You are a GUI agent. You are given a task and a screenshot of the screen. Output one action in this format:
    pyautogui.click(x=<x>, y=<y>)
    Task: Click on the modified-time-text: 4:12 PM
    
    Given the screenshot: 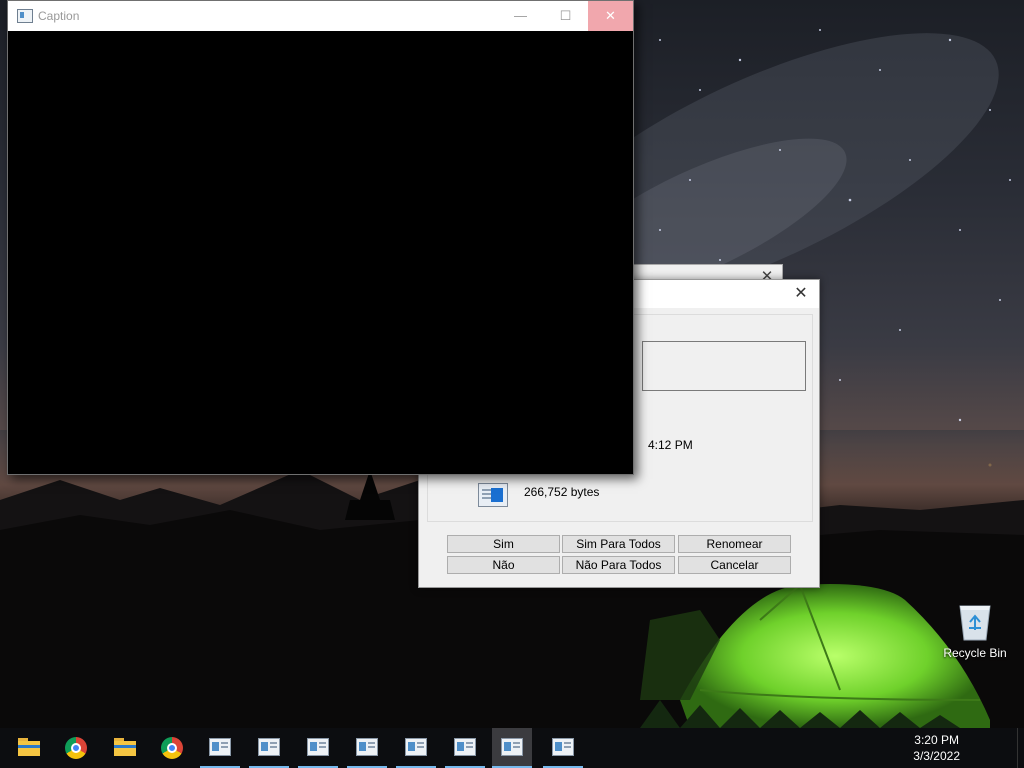 What is the action you would take?
    pyautogui.click(x=670, y=445)
    